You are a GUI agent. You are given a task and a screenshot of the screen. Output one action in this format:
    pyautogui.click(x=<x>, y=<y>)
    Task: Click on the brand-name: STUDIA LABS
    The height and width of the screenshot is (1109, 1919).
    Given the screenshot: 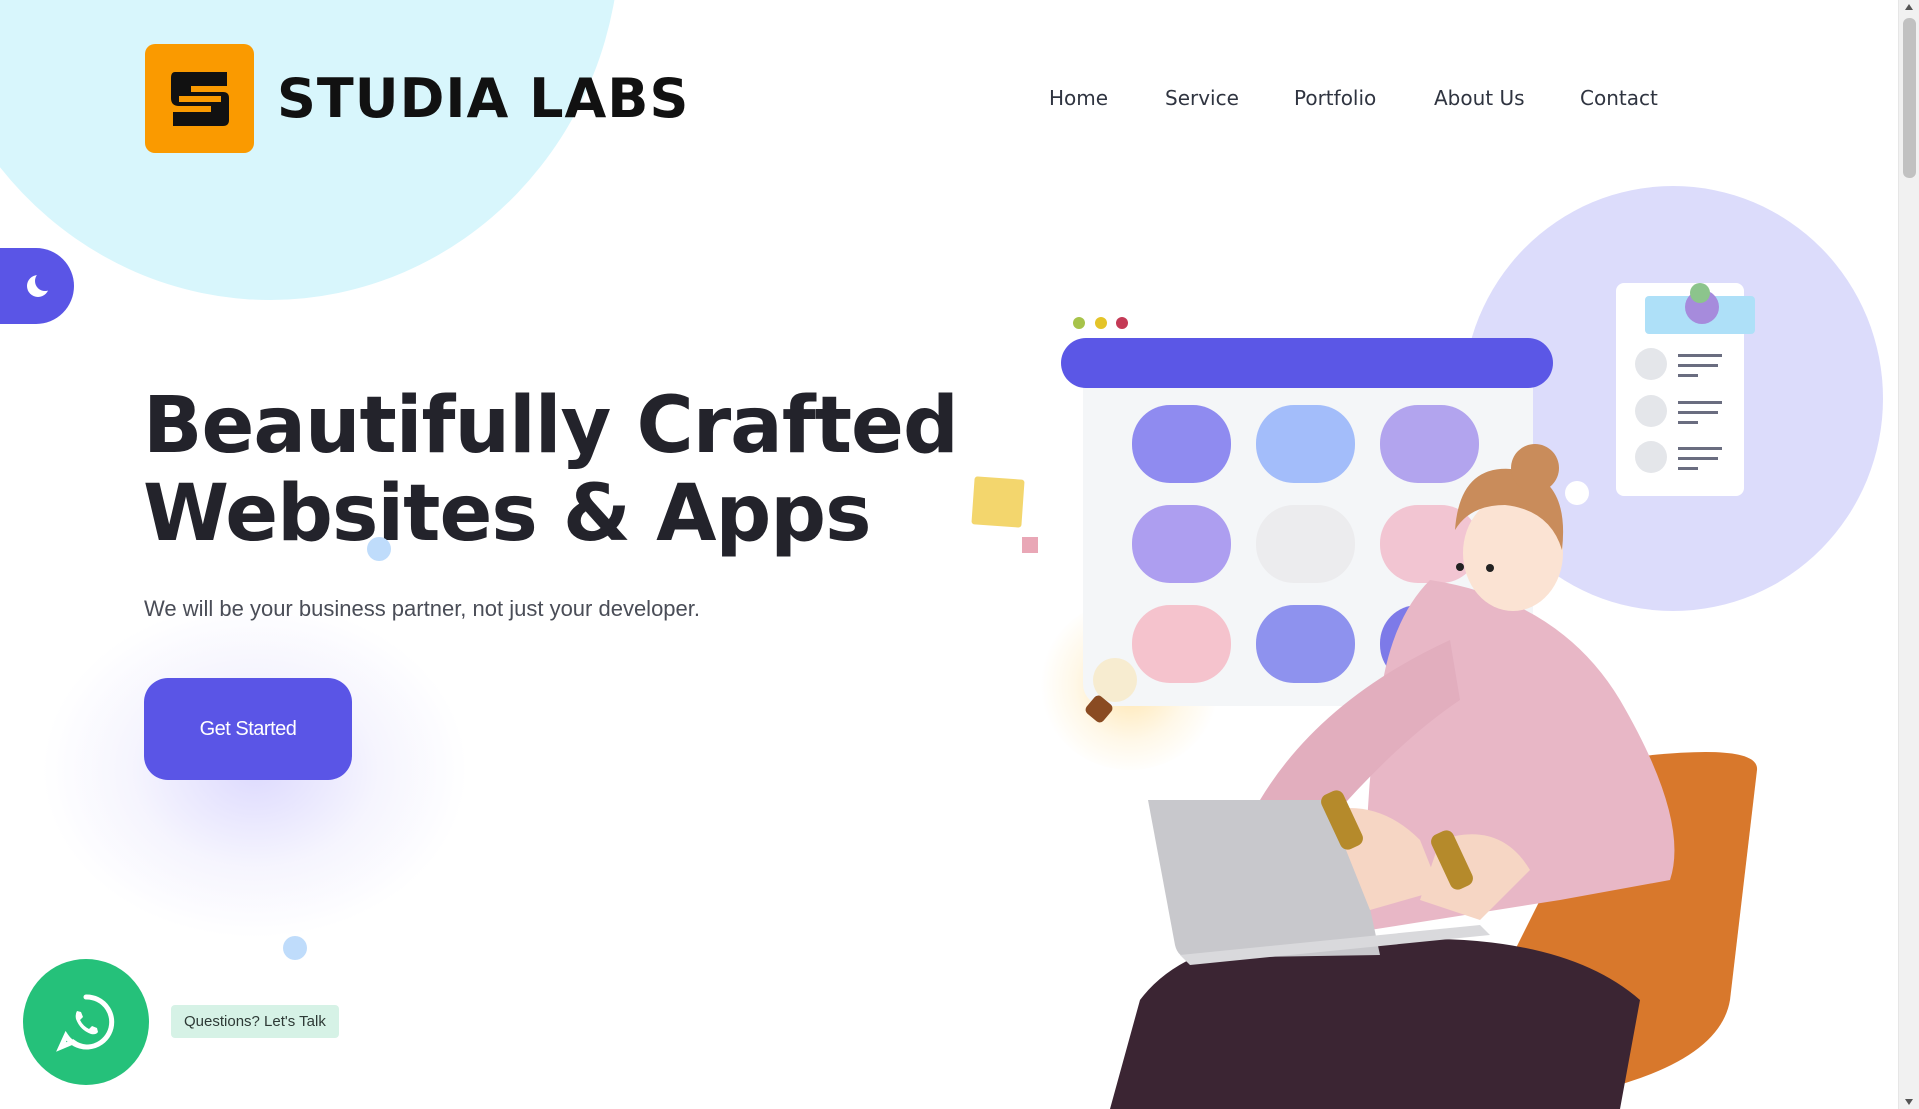 What is the action you would take?
    pyautogui.click(x=483, y=99)
    